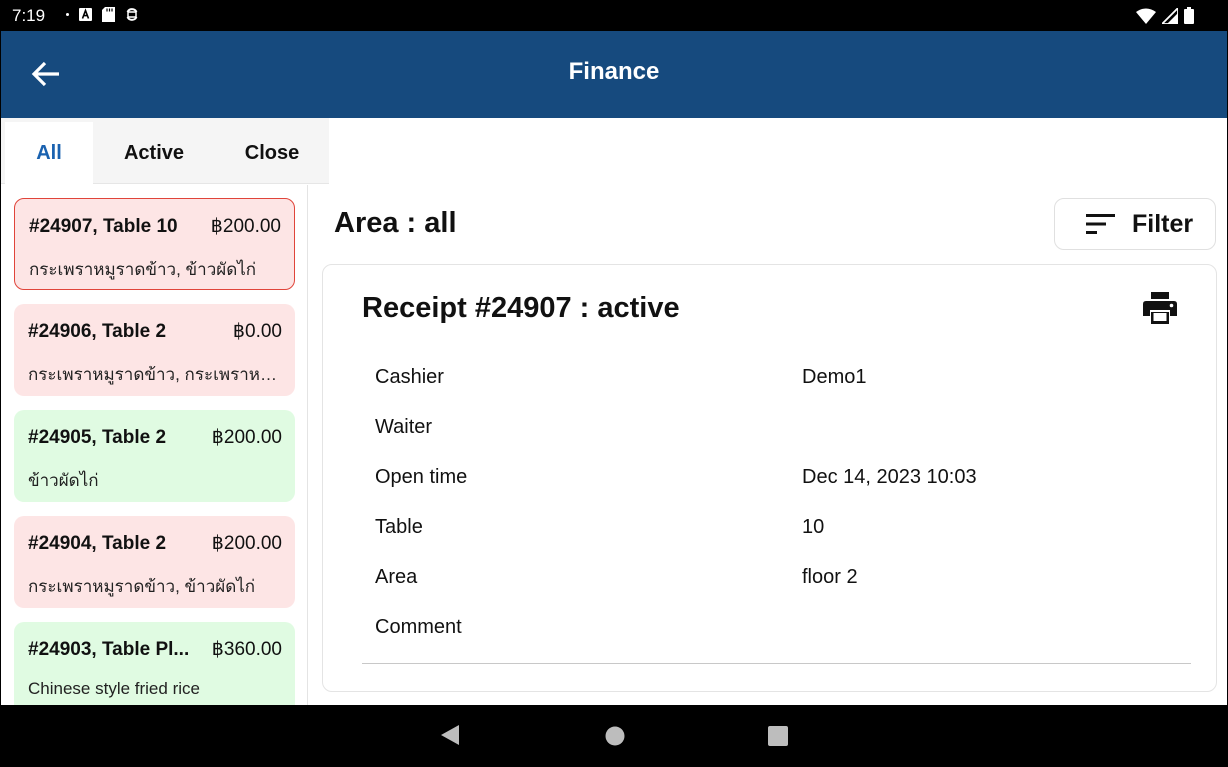  What do you see at coordinates (97, 543) in the screenshot?
I see `receipt-card-title: #24904, Table 2` at bounding box center [97, 543].